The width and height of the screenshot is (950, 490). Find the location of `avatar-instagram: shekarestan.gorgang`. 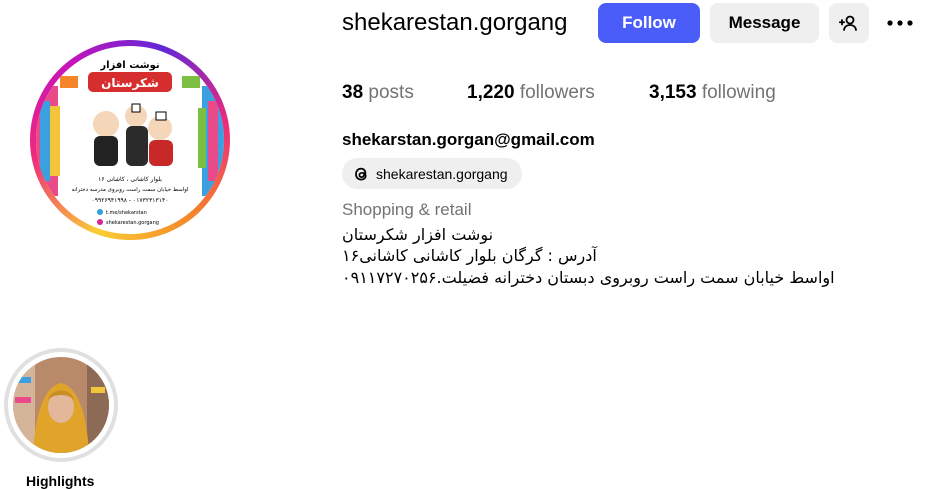

avatar-instagram: shekarestan.gorgang is located at coordinates (132, 223).